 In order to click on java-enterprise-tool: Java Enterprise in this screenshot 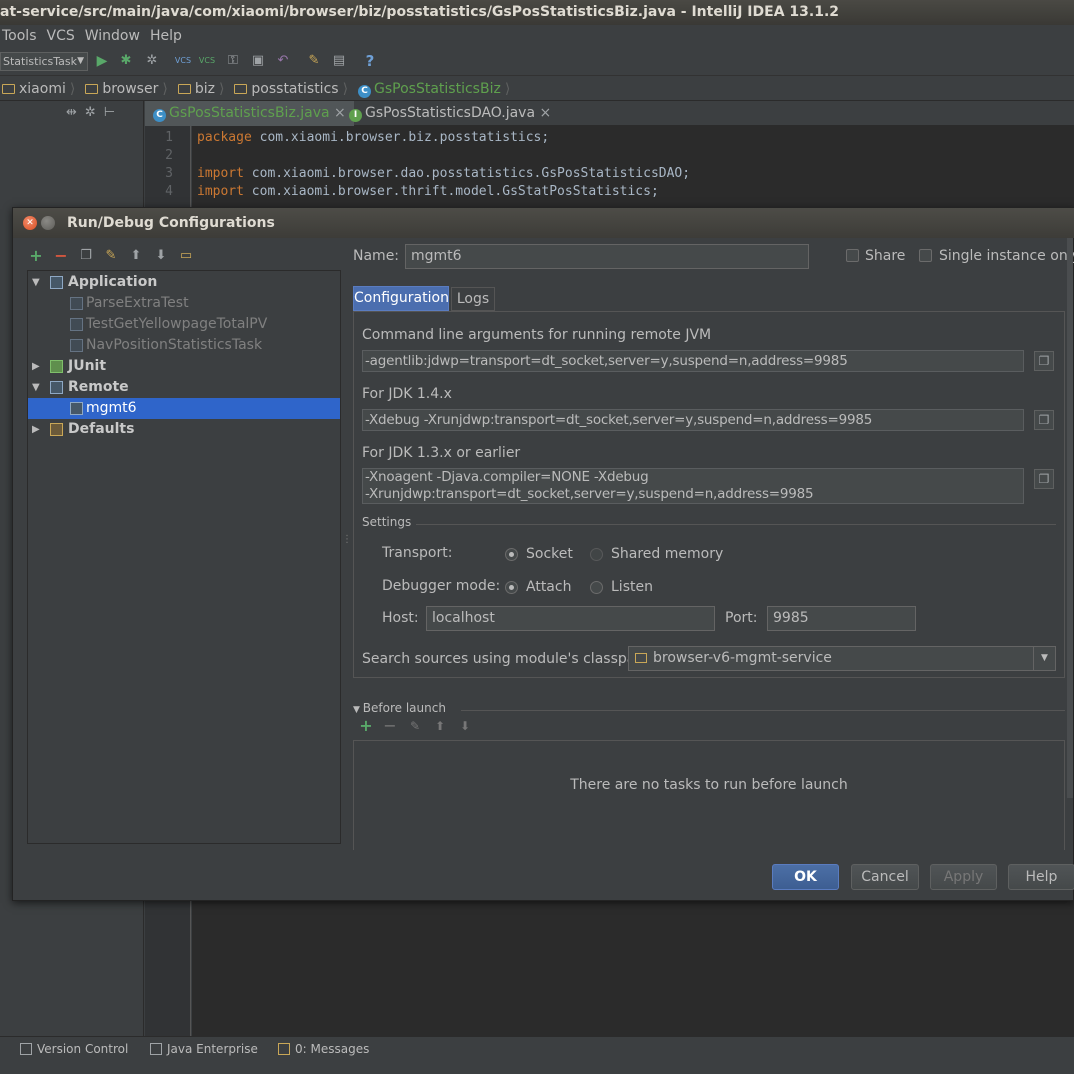, I will do `click(204, 1049)`.